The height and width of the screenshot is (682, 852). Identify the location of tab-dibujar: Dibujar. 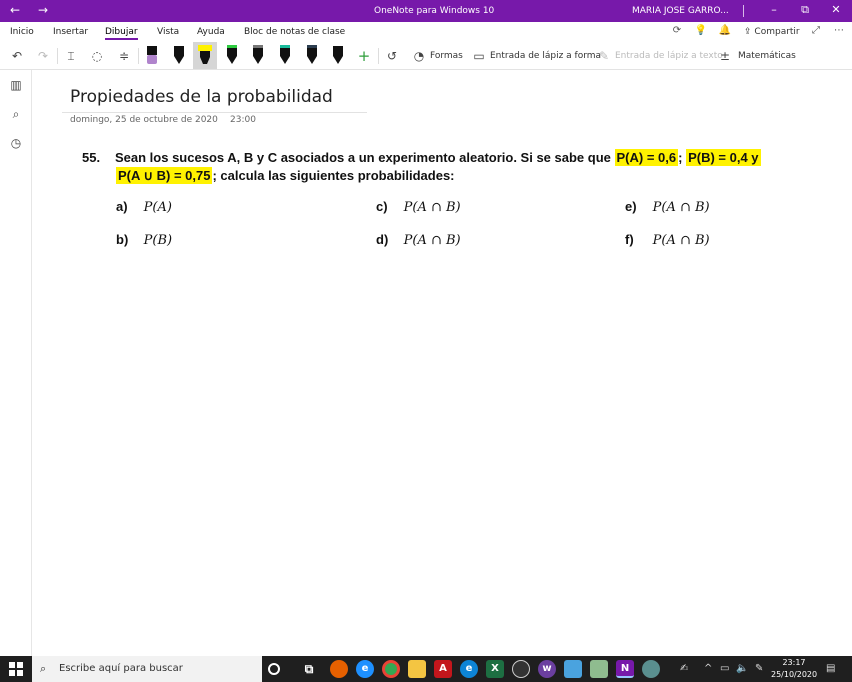
(121, 33).